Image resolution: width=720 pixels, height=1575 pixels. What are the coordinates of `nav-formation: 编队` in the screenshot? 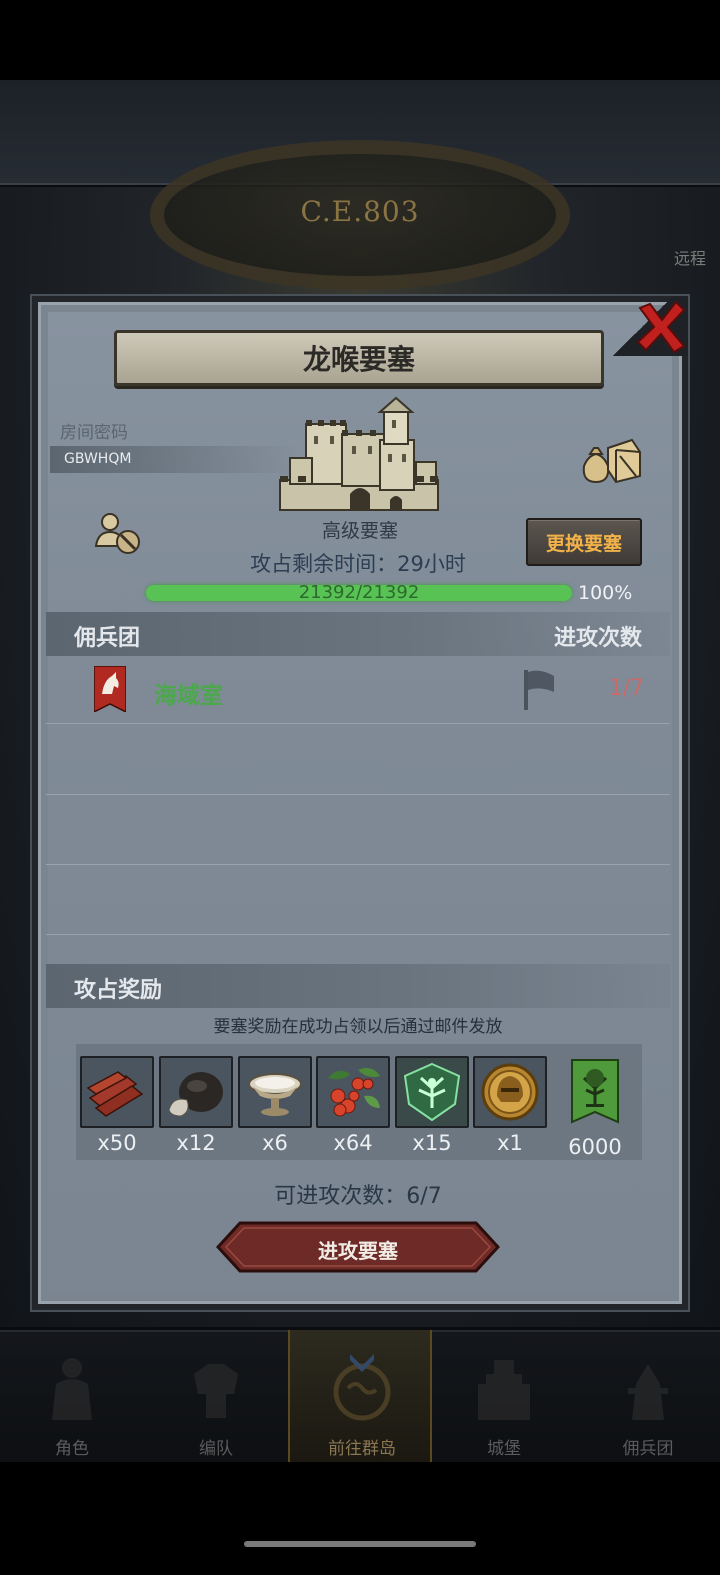 It's located at (216, 1396).